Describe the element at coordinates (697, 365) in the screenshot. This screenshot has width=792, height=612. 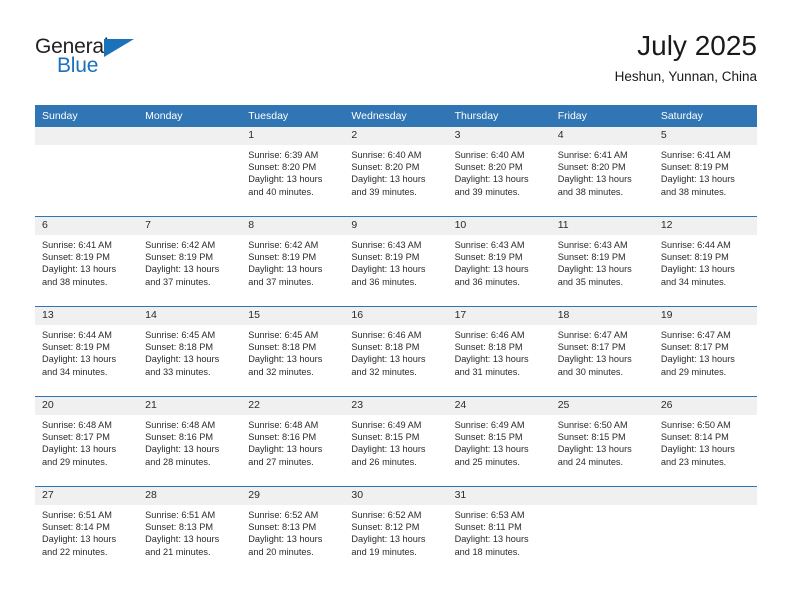
I see `daylight-text: Daylight: 13 hours and 29 minutes.` at that location.